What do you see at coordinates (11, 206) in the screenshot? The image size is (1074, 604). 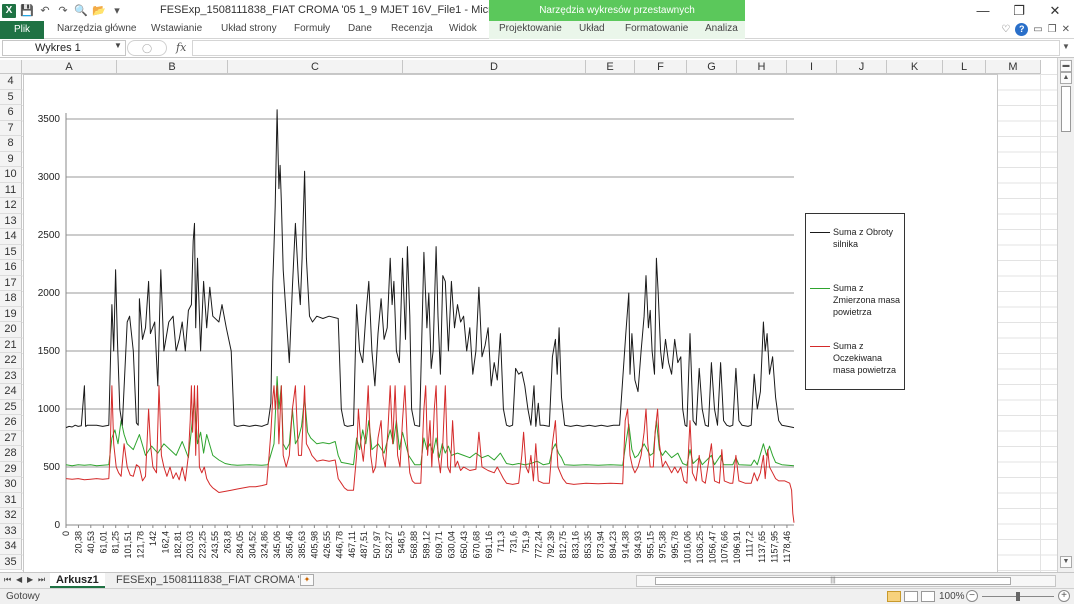 I see `row-header-12: 12` at bounding box center [11, 206].